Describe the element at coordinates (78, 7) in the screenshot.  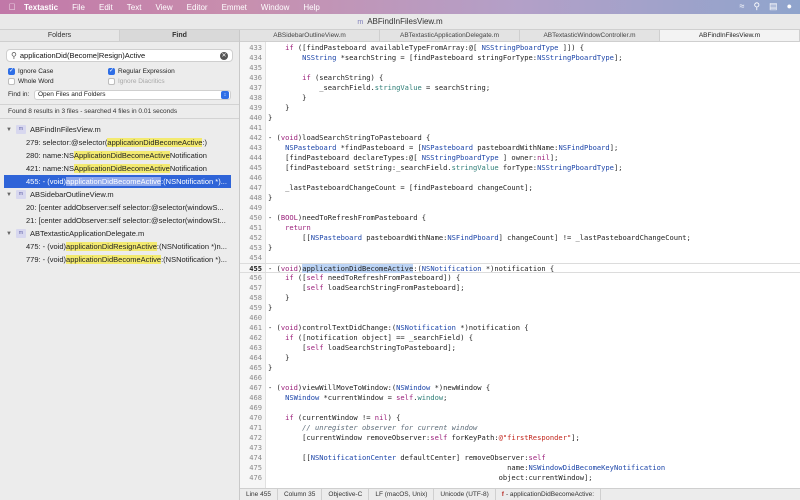
I see `menu-file: File` at that location.